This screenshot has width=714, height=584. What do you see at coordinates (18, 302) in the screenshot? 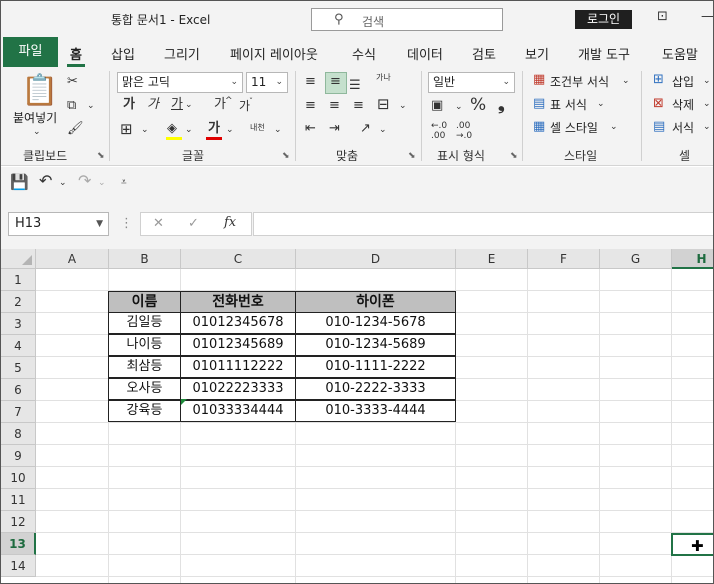
I see `row-header-2: 2` at bounding box center [18, 302].